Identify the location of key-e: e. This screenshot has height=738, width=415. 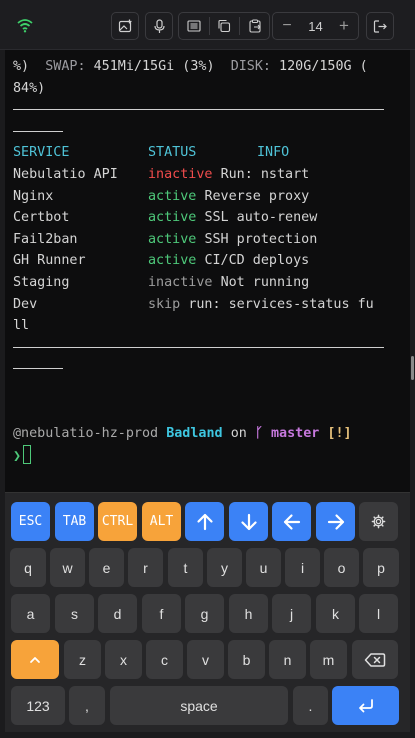
(106, 567).